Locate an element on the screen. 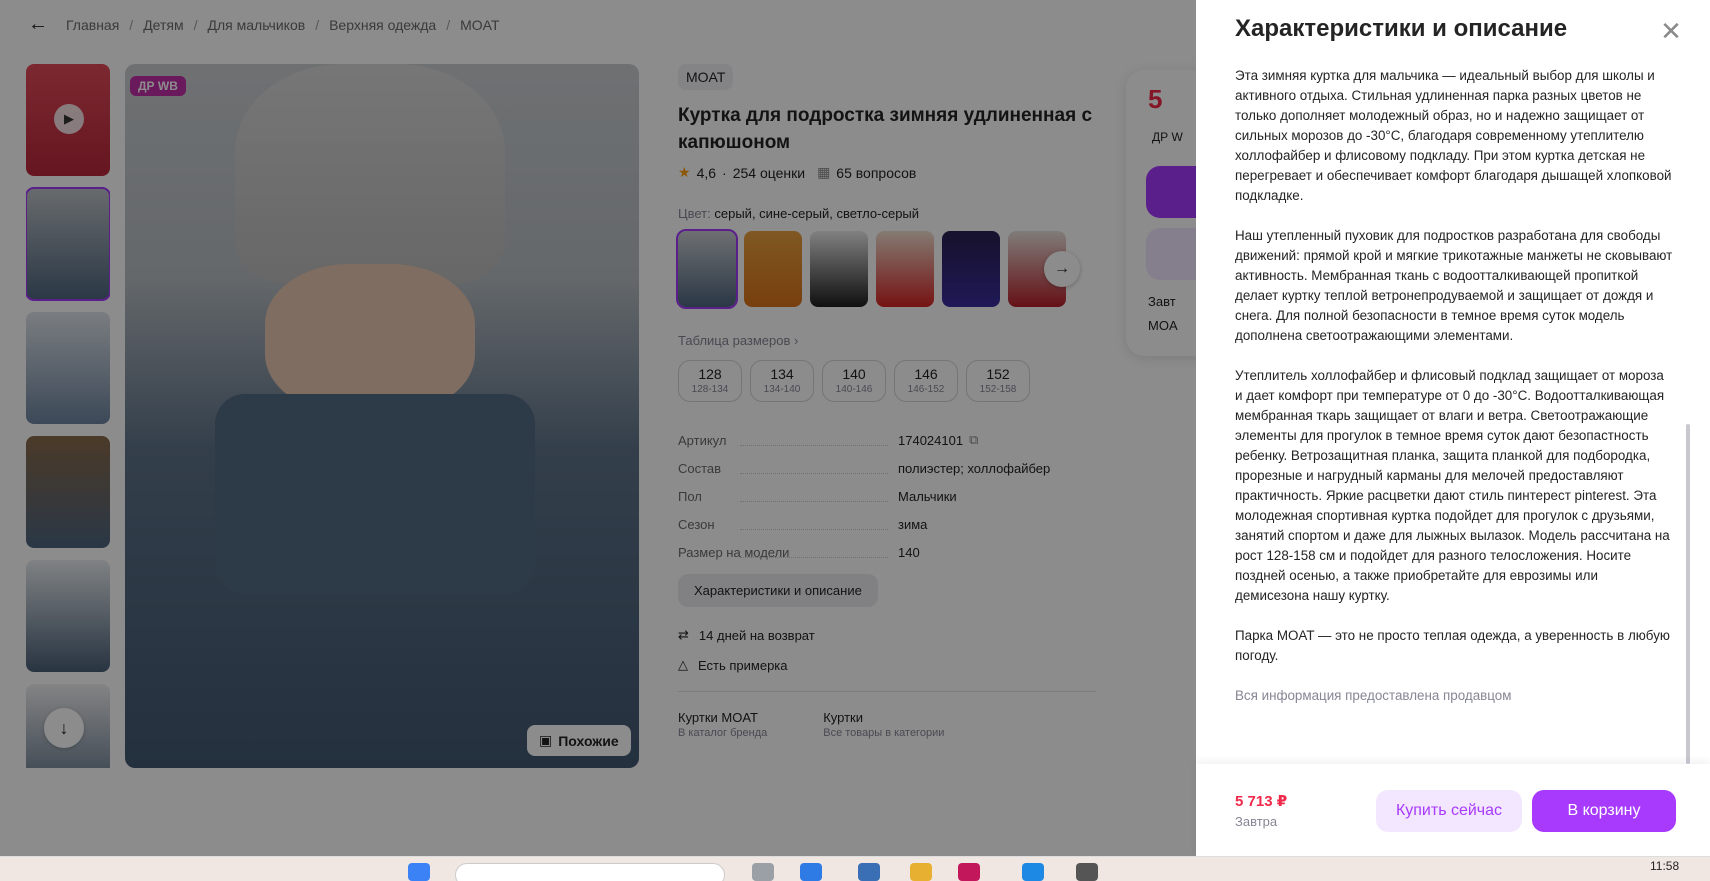 The height and width of the screenshot is (881, 1710). footer-price: 5 713 ₽ is located at coordinates (1261, 801).